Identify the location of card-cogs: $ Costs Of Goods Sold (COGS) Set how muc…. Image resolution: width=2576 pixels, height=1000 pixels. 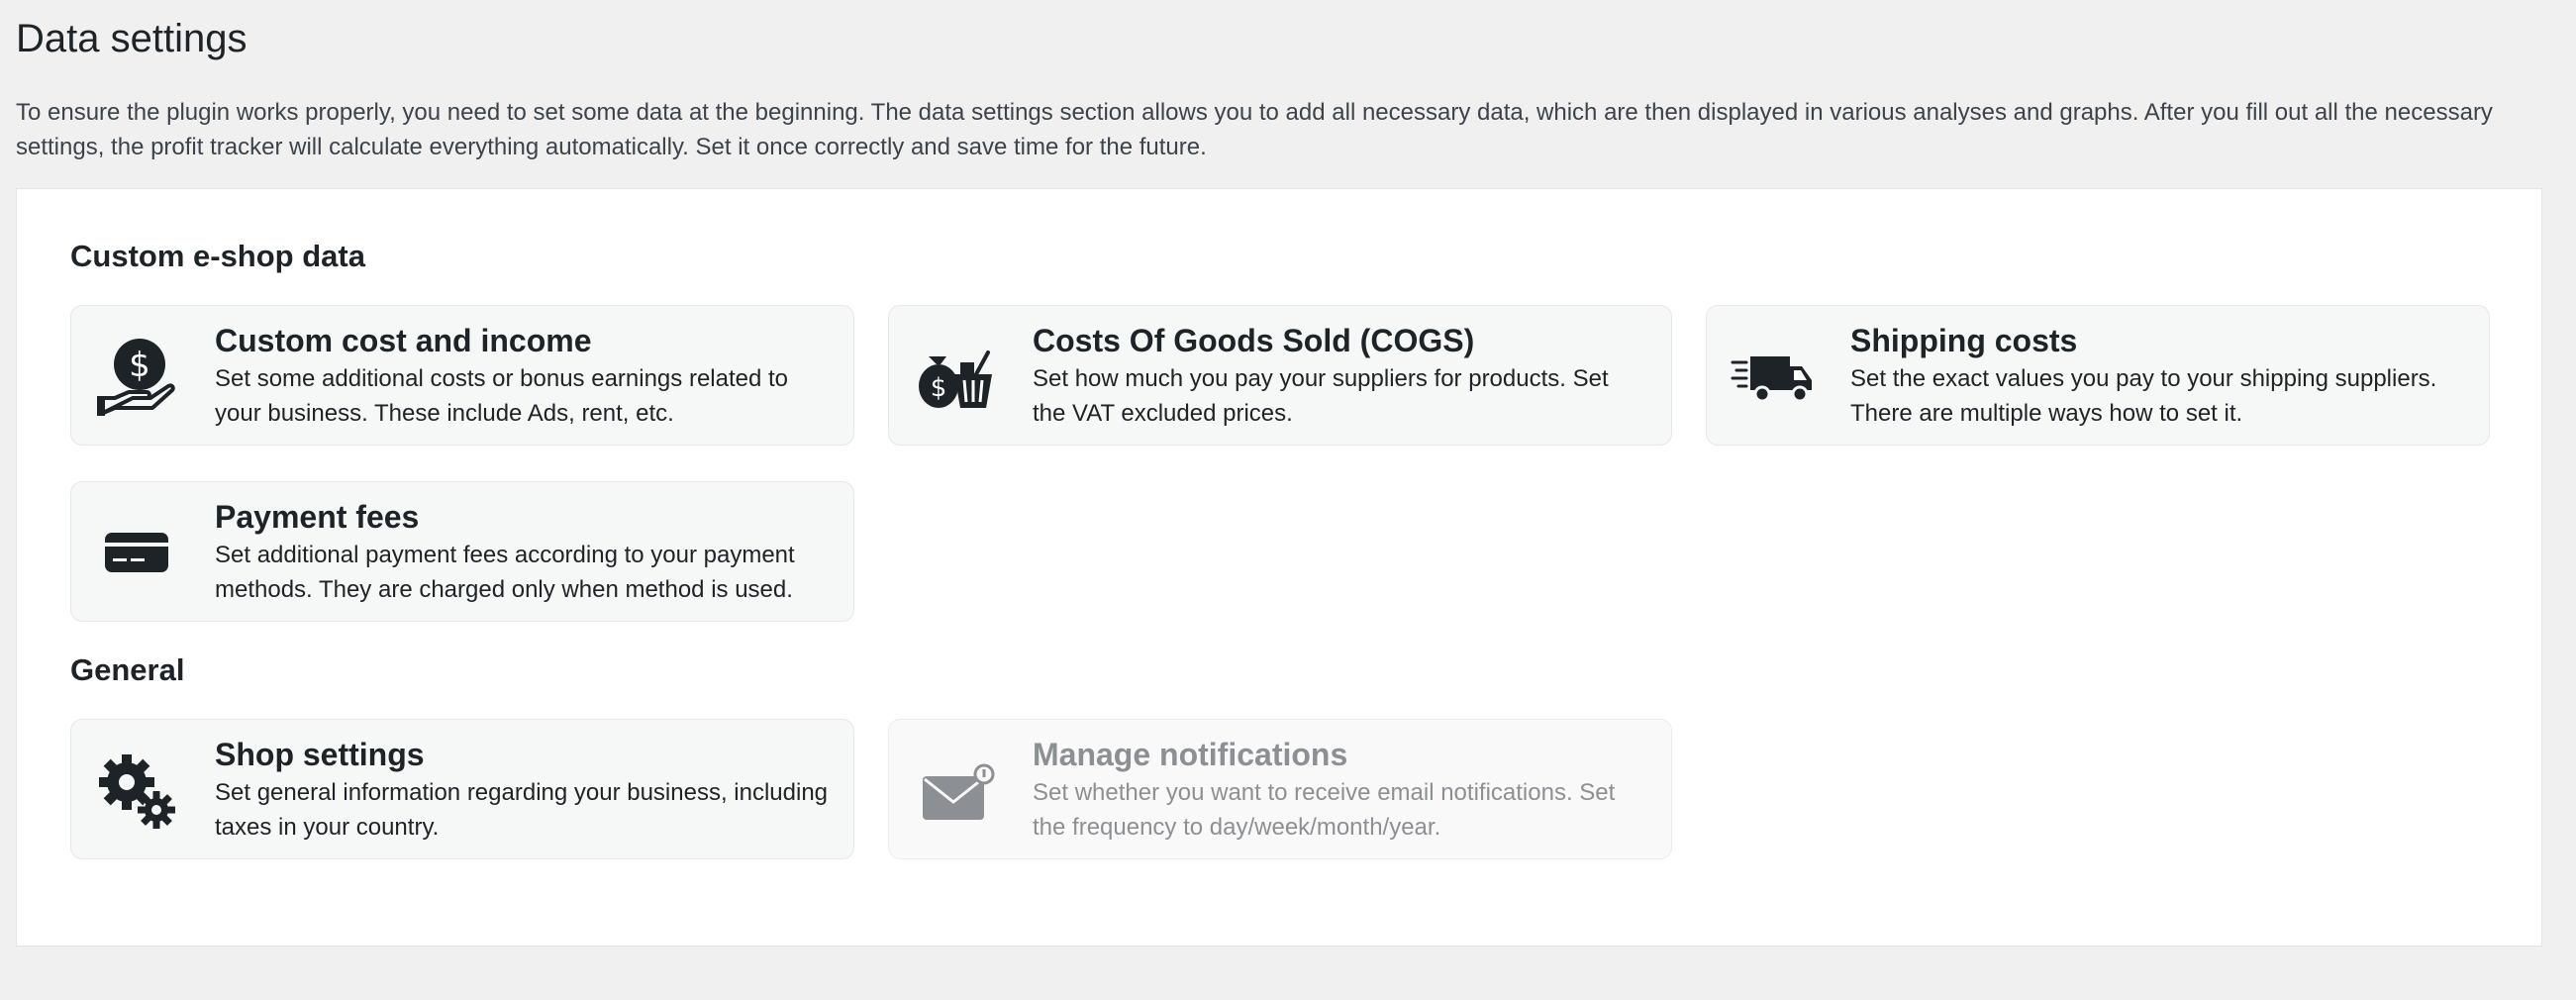
(1280, 375).